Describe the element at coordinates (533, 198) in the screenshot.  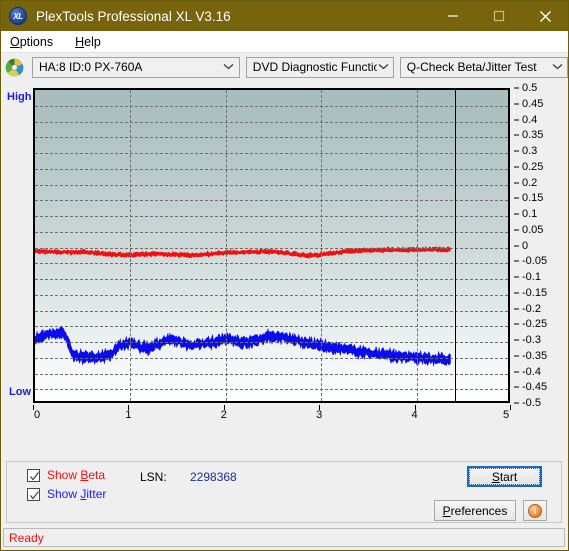
I see `y-axis-tick-label: 0.15` at that location.